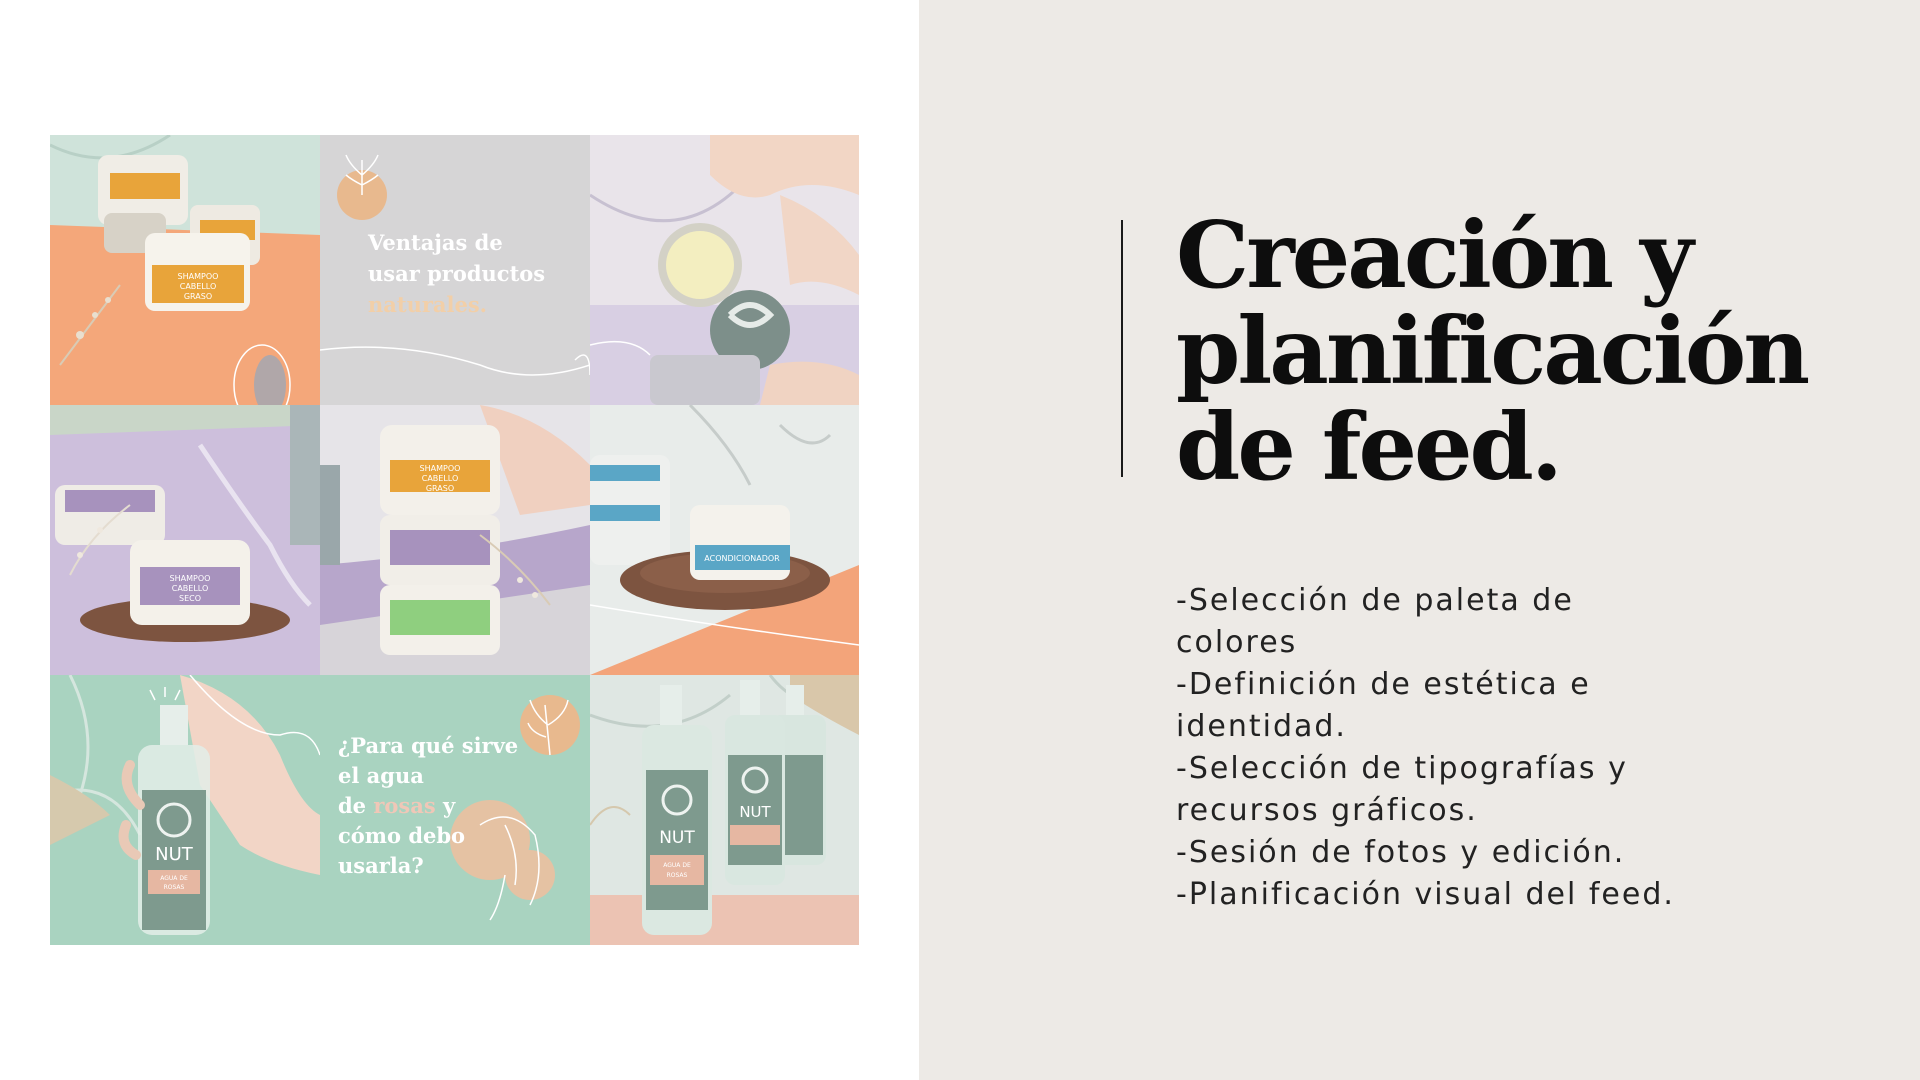 The width and height of the screenshot is (1920, 1080). I want to click on label-graso2-line1: SHAMPOO, so click(440, 468).